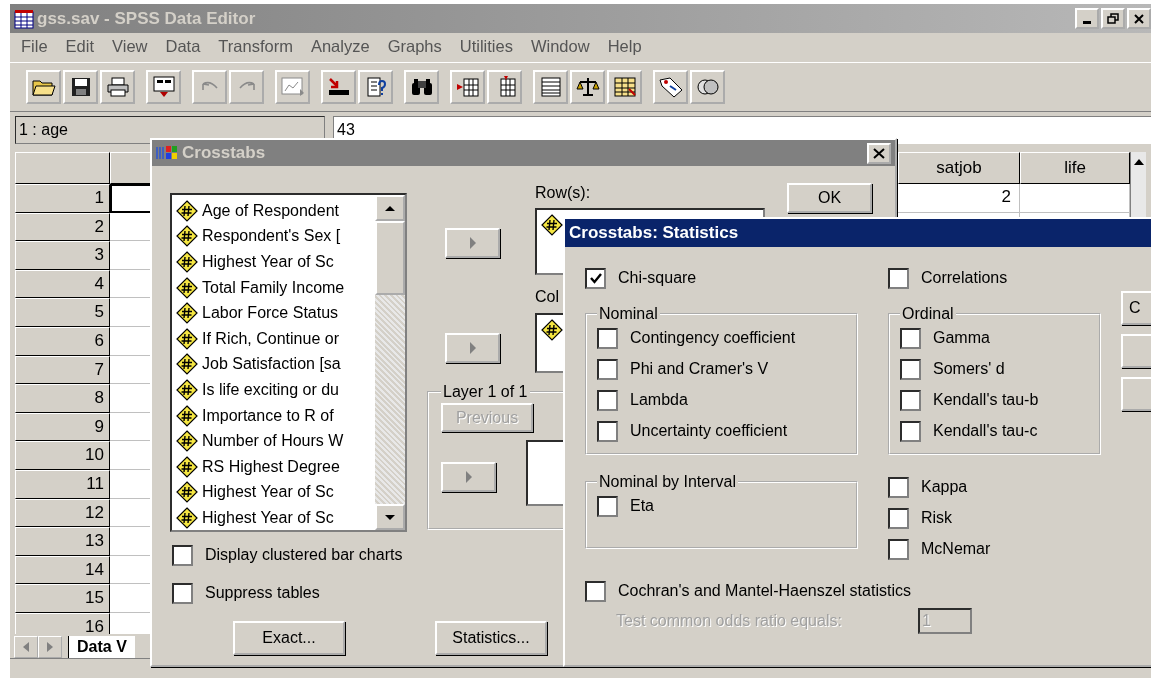 Image resolution: width=1151 pixels, height=678 pixels. Describe the element at coordinates (624, 46) in the screenshot. I see `menu-item: Help` at that location.